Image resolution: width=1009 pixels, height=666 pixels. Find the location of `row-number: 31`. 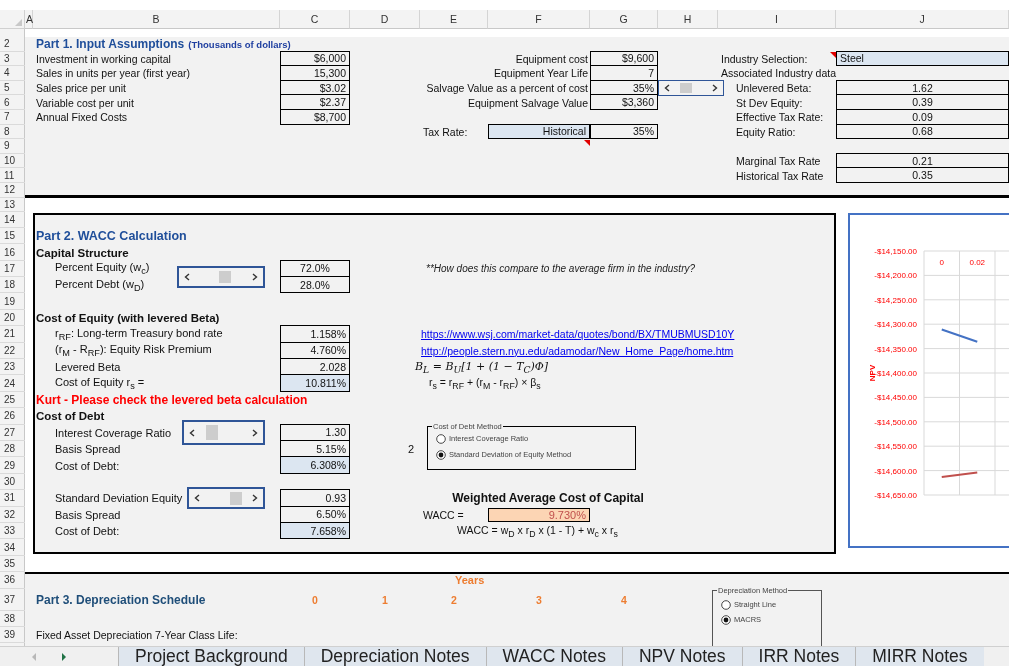

row-number: 31 is located at coordinates (12, 498).